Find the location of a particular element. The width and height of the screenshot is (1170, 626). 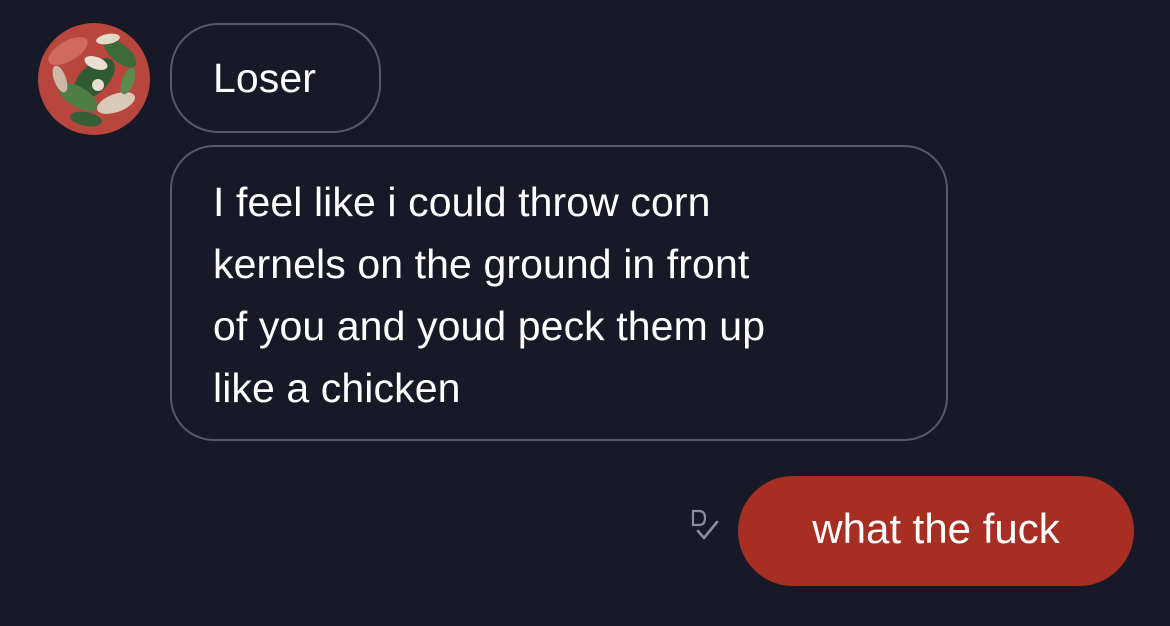

outgoing-message-row: what the fuck is located at coordinates (911, 531).